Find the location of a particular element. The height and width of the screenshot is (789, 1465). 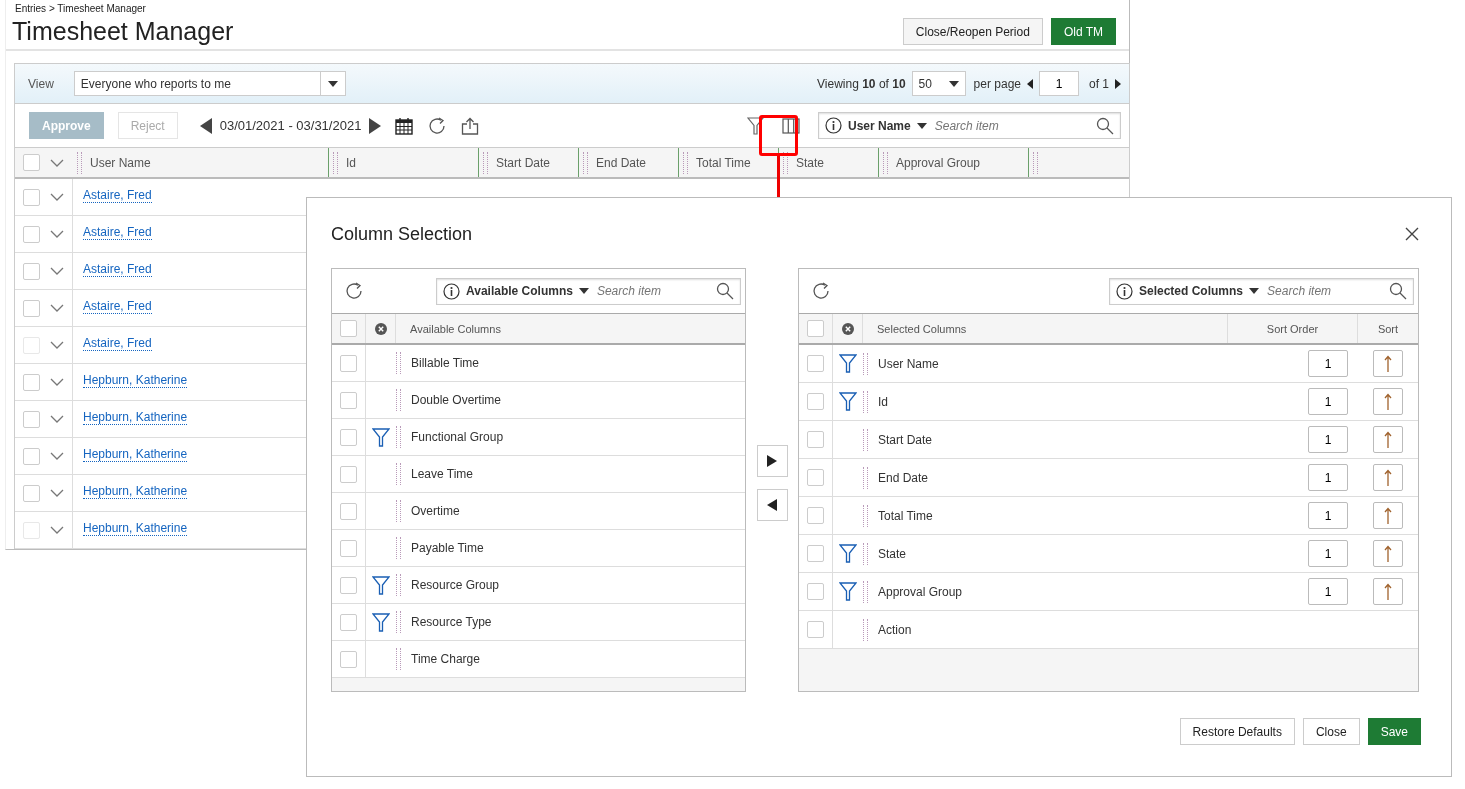

dialog-button: Close is located at coordinates (1331, 731).